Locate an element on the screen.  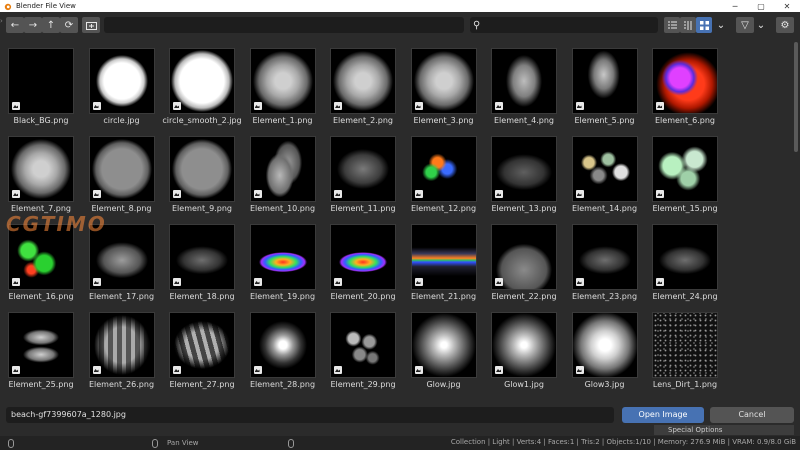
file-thumbnail: Element_13.png is located at coordinates (522, 171).